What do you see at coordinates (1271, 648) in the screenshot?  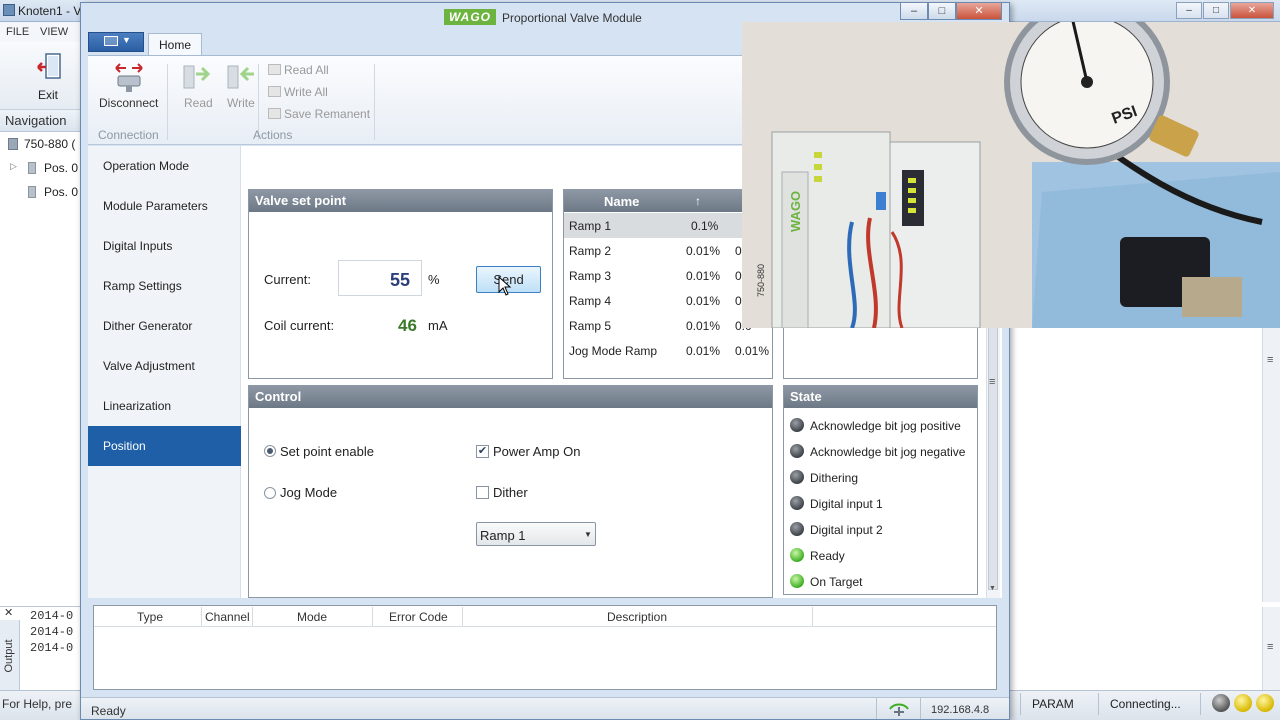 I see `output-scrollbar: ≡` at bounding box center [1271, 648].